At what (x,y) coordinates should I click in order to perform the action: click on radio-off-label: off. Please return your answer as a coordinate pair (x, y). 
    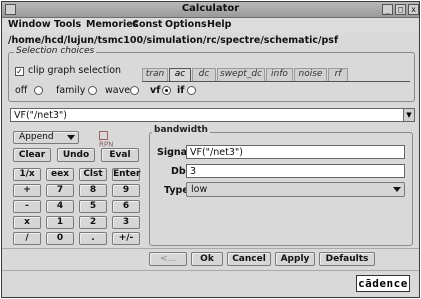
    Looking at the image, I should click on (21, 90).